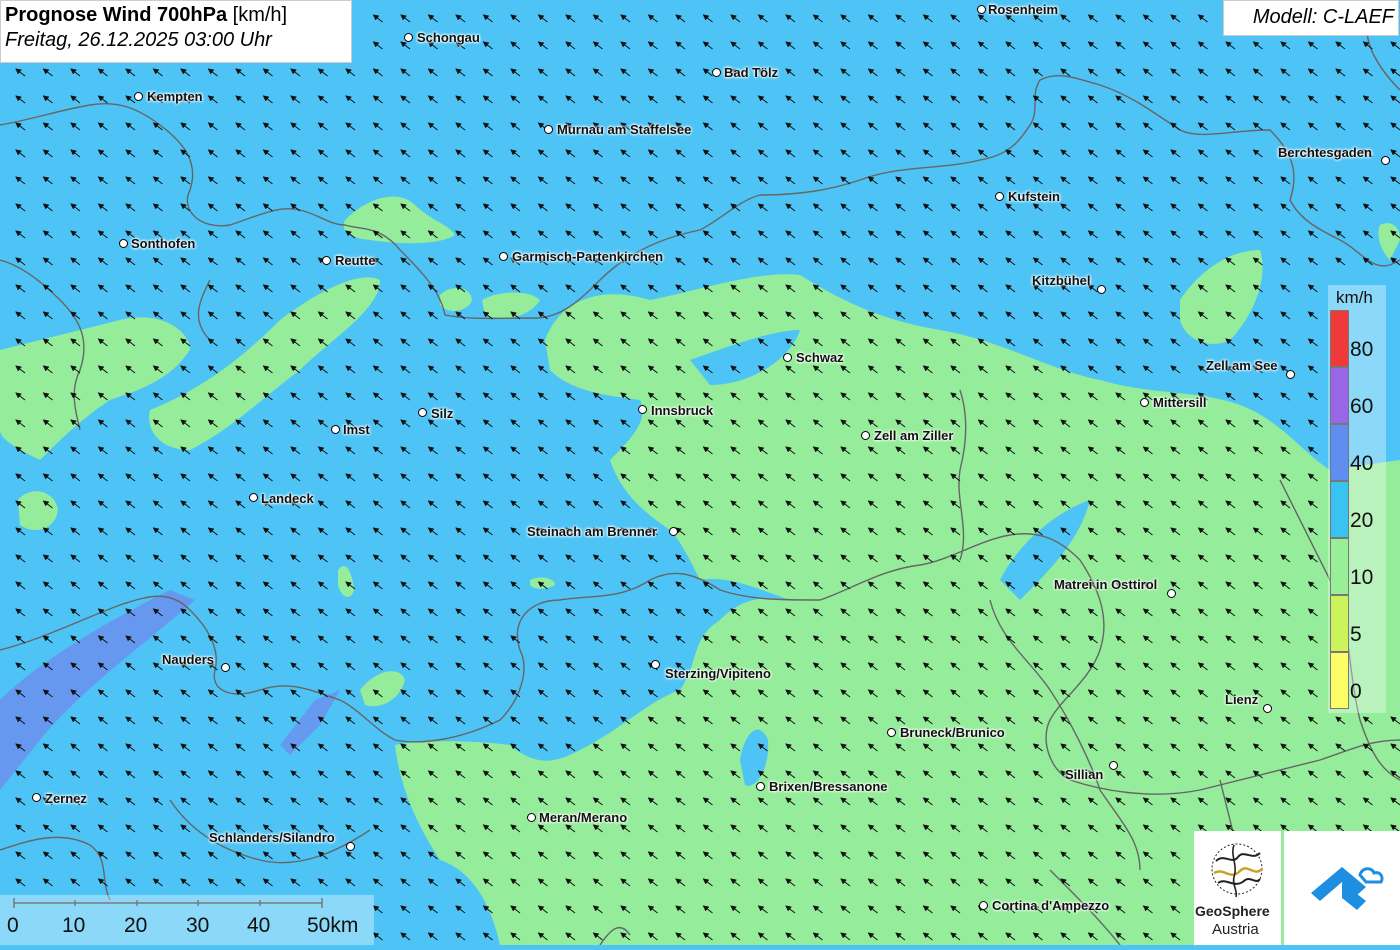 This screenshot has width=1400, height=950. What do you see at coordinates (287, 498) in the screenshot?
I see `city-label-landeck: Landeck` at bounding box center [287, 498].